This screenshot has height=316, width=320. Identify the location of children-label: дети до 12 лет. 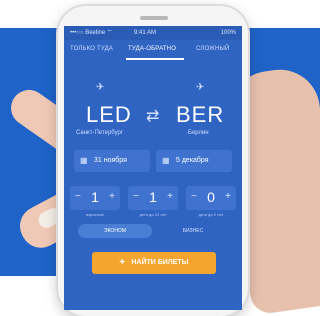
(153, 214).